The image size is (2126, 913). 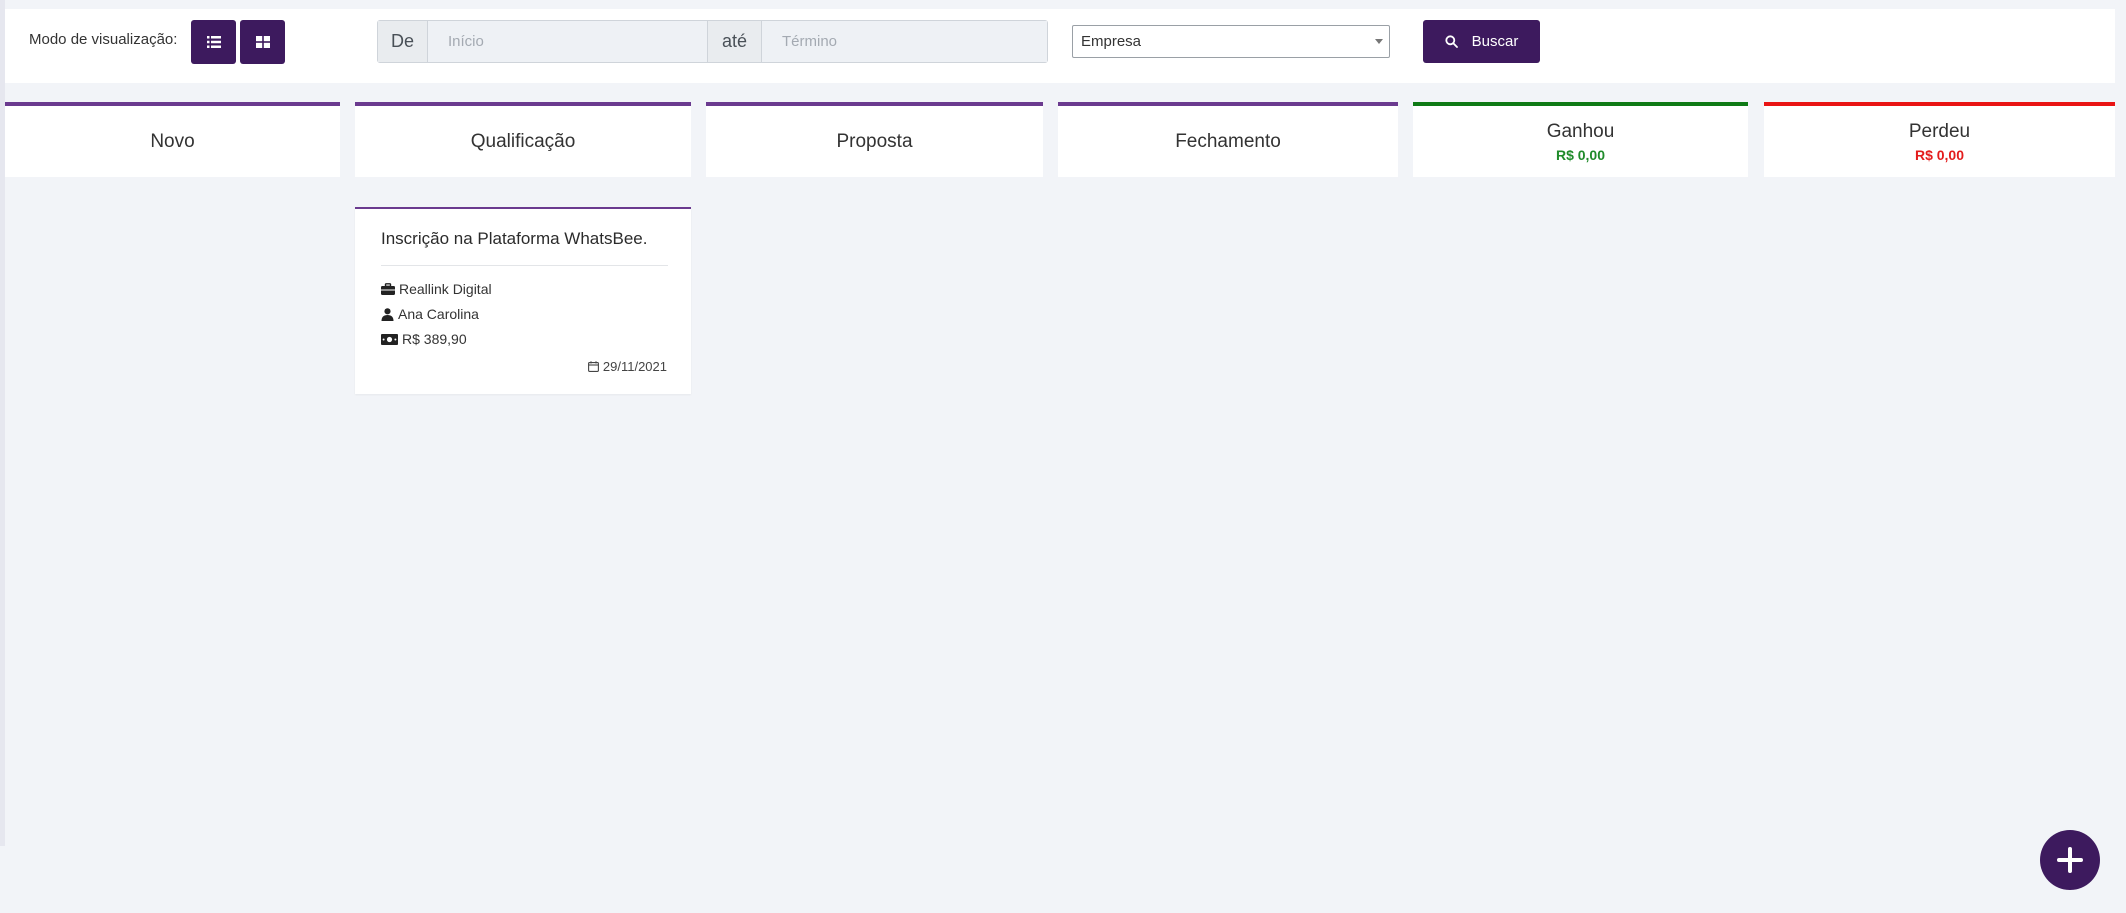 I want to click on column-proposta: Proposta, so click(x=874, y=139).